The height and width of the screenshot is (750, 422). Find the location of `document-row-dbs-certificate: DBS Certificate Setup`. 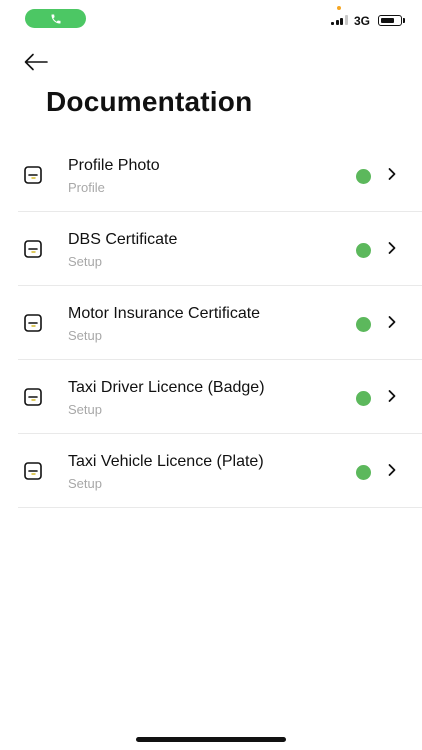

document-row-dbs-certificate: DBS Certificate Setup is located at coordinates (220, 249).